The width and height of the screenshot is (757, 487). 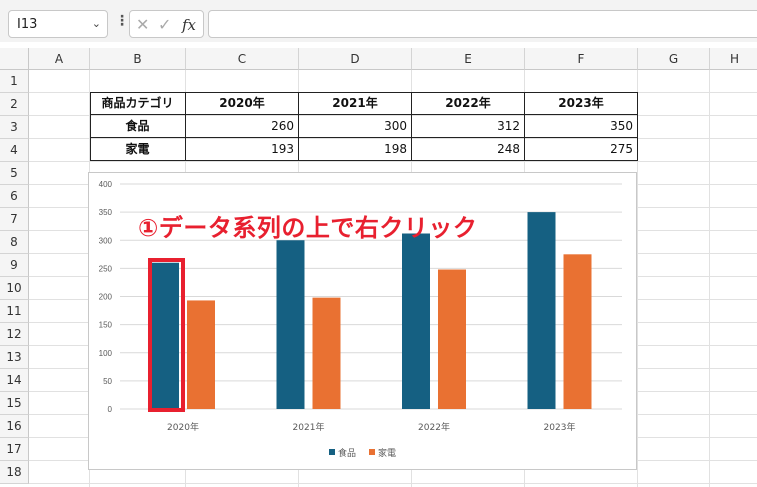 I want to click on highlight-box, so click(x=166, y=335).